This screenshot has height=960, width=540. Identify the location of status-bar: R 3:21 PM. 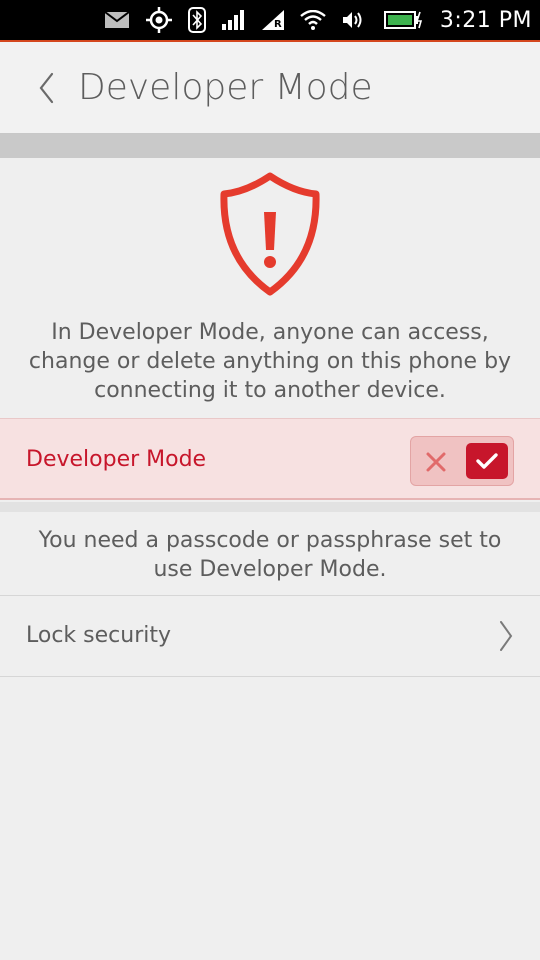
(270, 20).